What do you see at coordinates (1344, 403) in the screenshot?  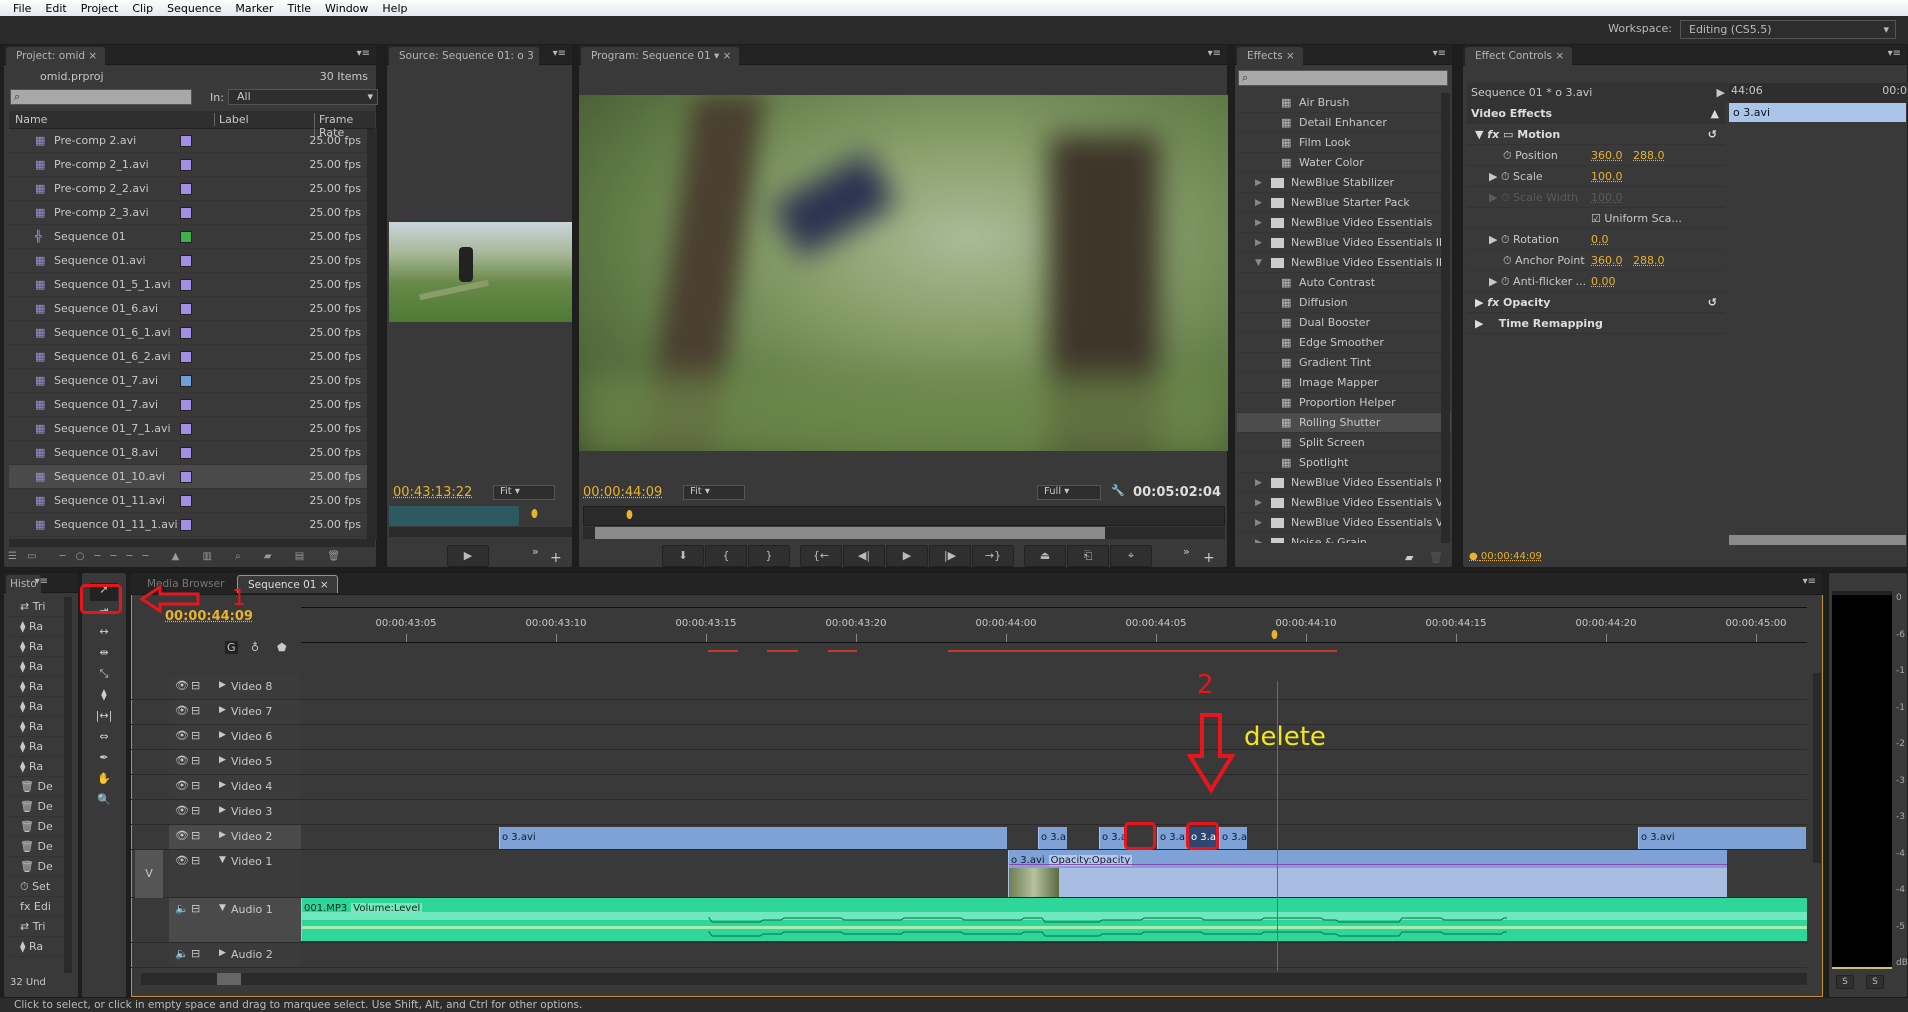 I see `effect-item: ▦ Proportion Helper` at bounding box center [1344, 403].